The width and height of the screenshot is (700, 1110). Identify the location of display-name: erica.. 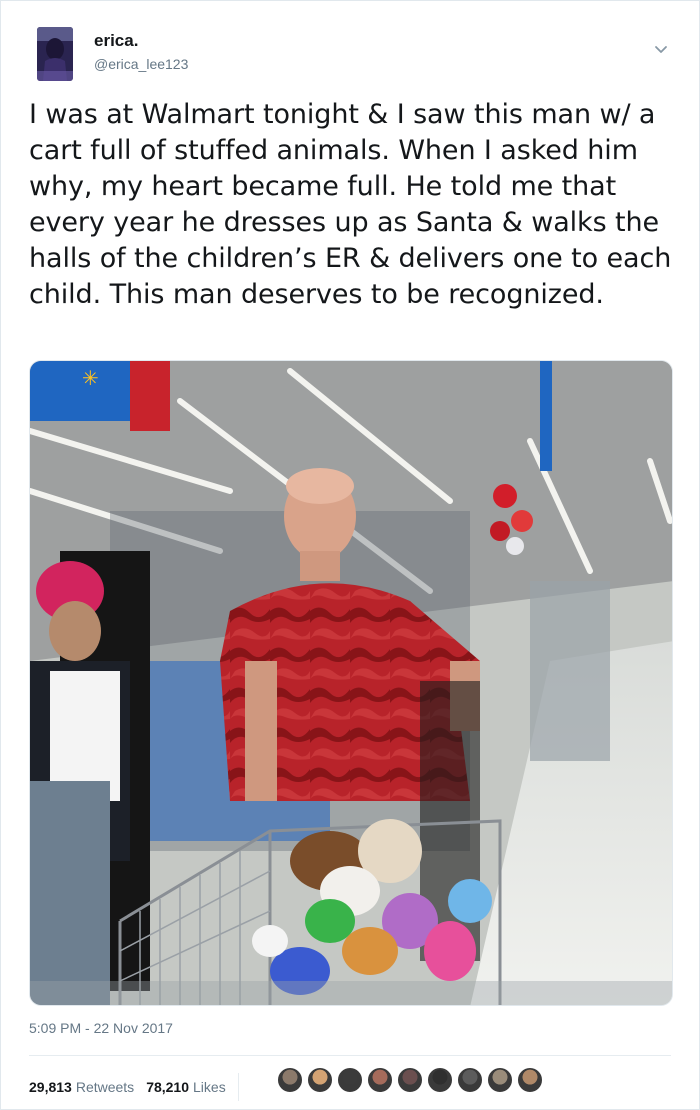
(116, 41).